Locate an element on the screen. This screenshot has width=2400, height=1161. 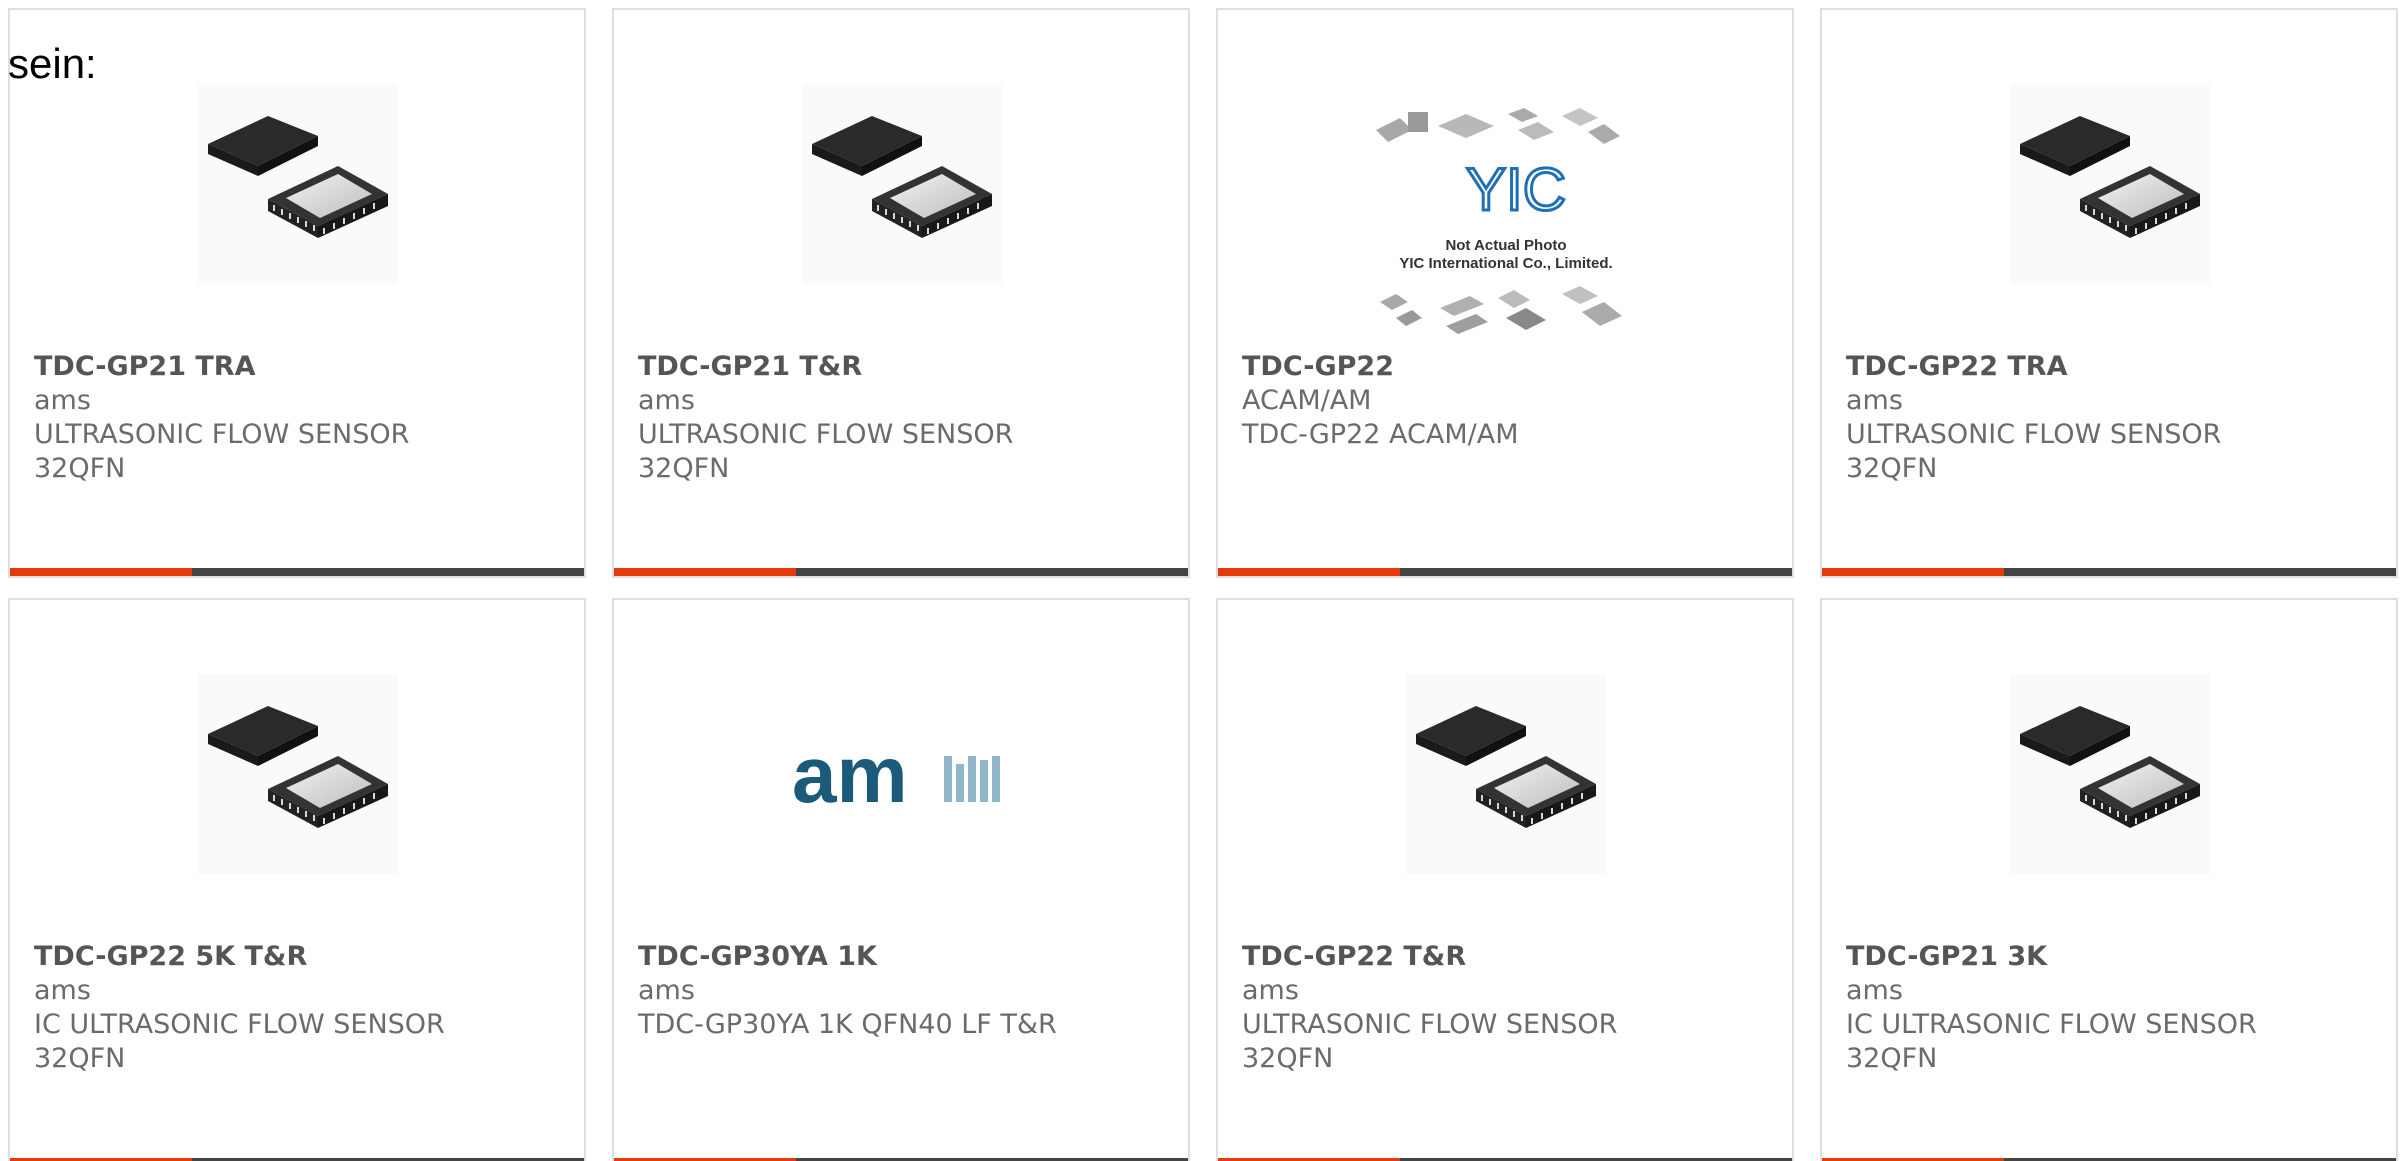
part-number: TDC-GP22 is located at coordinates (1507, 367).